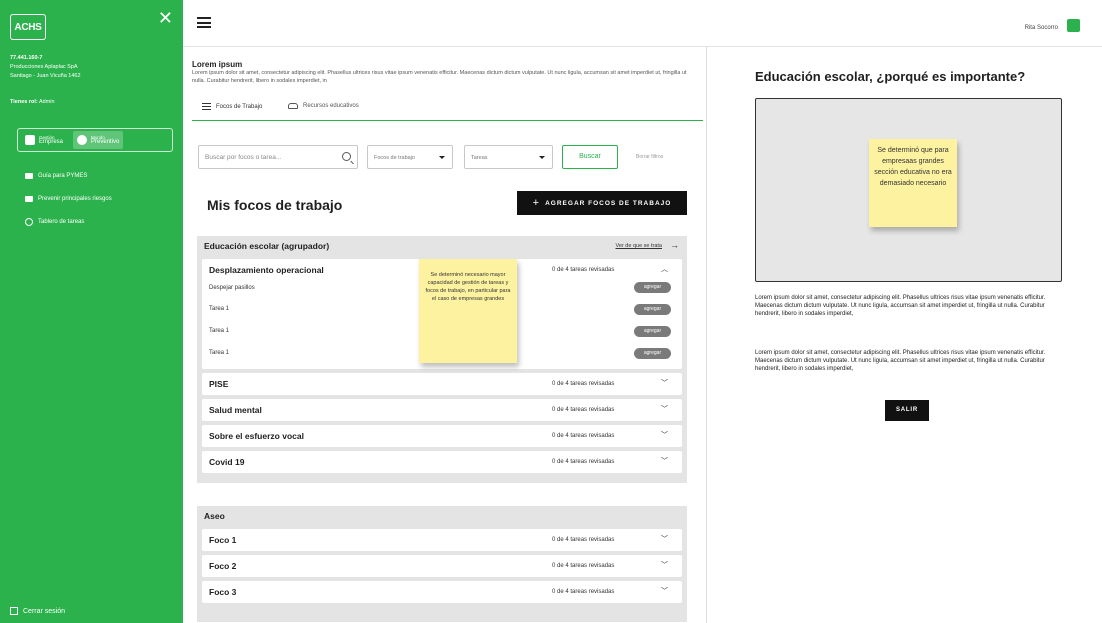 The height and width of the screenshot is (623, 1102). I want to click on switch-preventivo: Mundo Preventivo, so click(98, 140).